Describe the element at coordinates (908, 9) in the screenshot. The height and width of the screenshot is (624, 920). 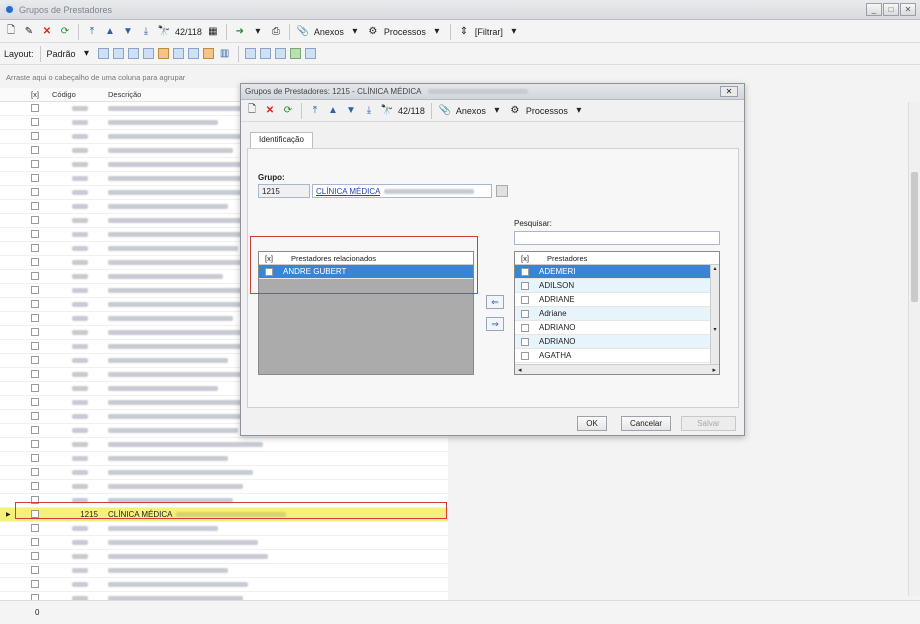
I see `close-button: ✕` at that location.